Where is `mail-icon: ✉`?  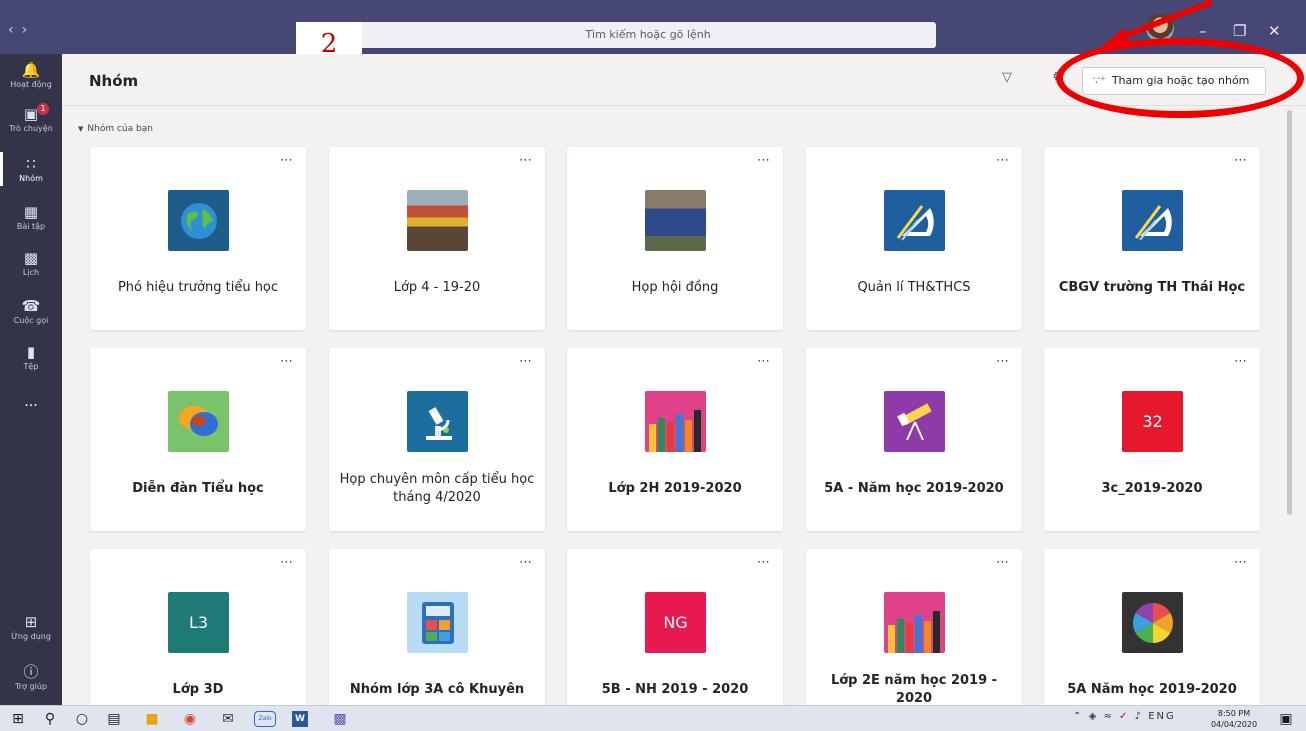
mail-icon: ✉ is located at coordinates (228, 719).